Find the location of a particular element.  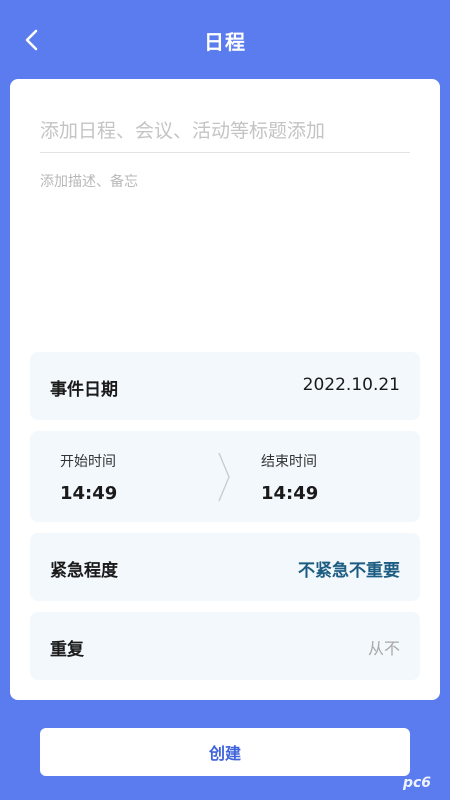

end-time-block: 结束时间 14:49 is located at coordinates (289, 477).